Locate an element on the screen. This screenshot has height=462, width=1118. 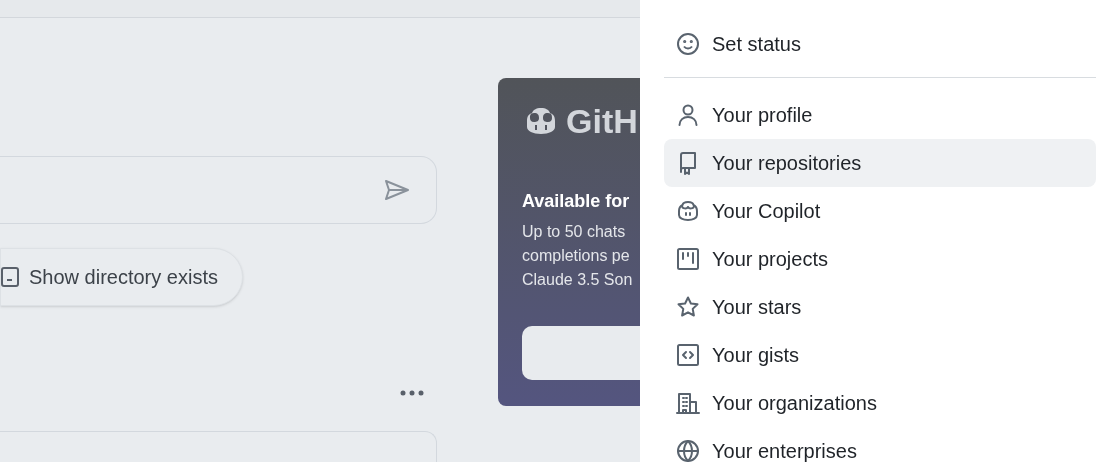
more-icon is located at coordinates (412, 393).